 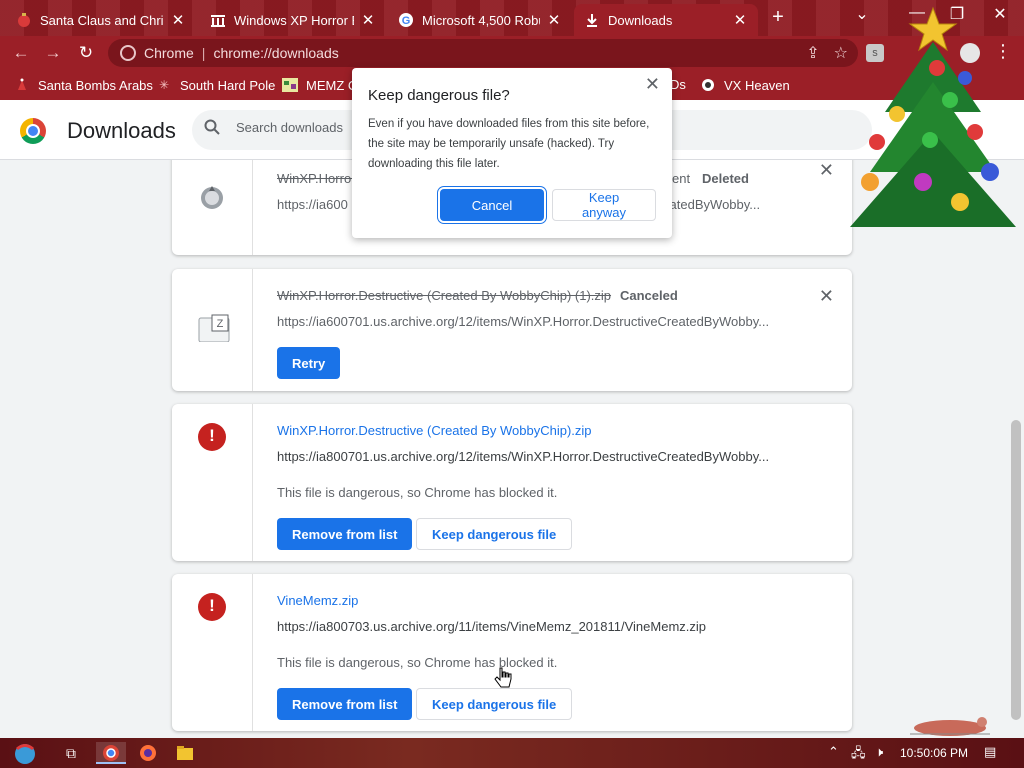 What do you see at coordinates (290, 85) in the screenshot?
I see `memz-icon` at bounding box center [290, 85].